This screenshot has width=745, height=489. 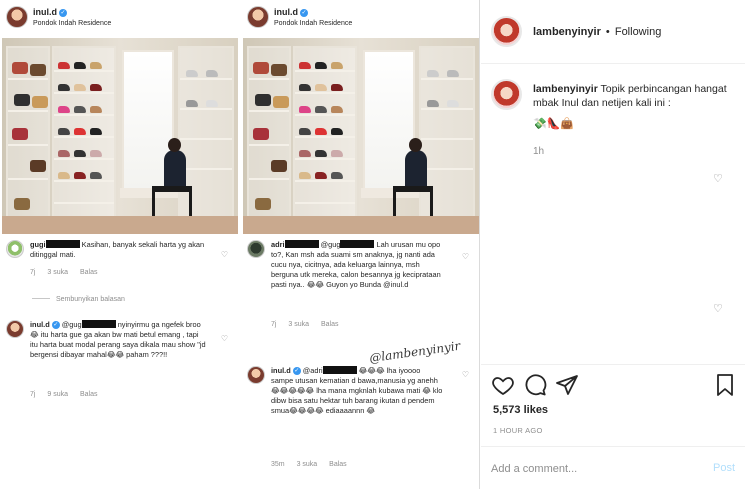 I want to click on like-heart-icon, so click(x=503, y=385).